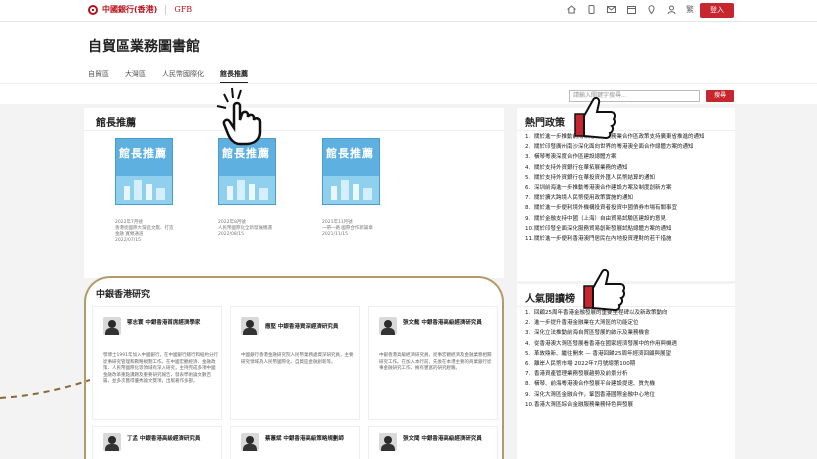 Image resolution: width=817 pixels, height=459 pixels. I want to click on list-item: 9. 深化大灣區金融合作，鞏固香港國際金融中心地位, so click(627, 395).